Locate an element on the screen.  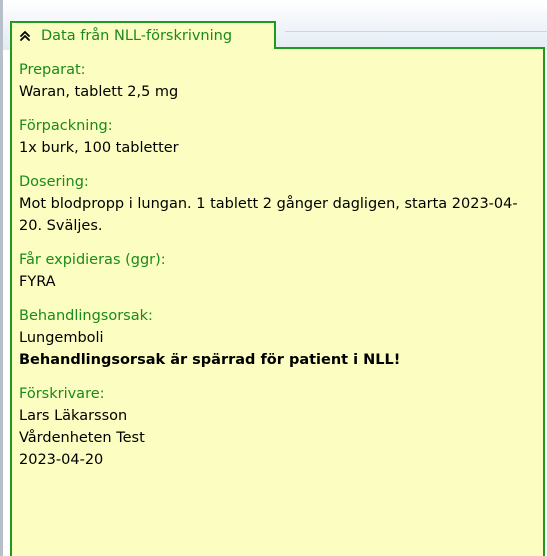
section-preparat: Preparat: Waran, tablett 2,5 mg is located at coordinates (281, 81).